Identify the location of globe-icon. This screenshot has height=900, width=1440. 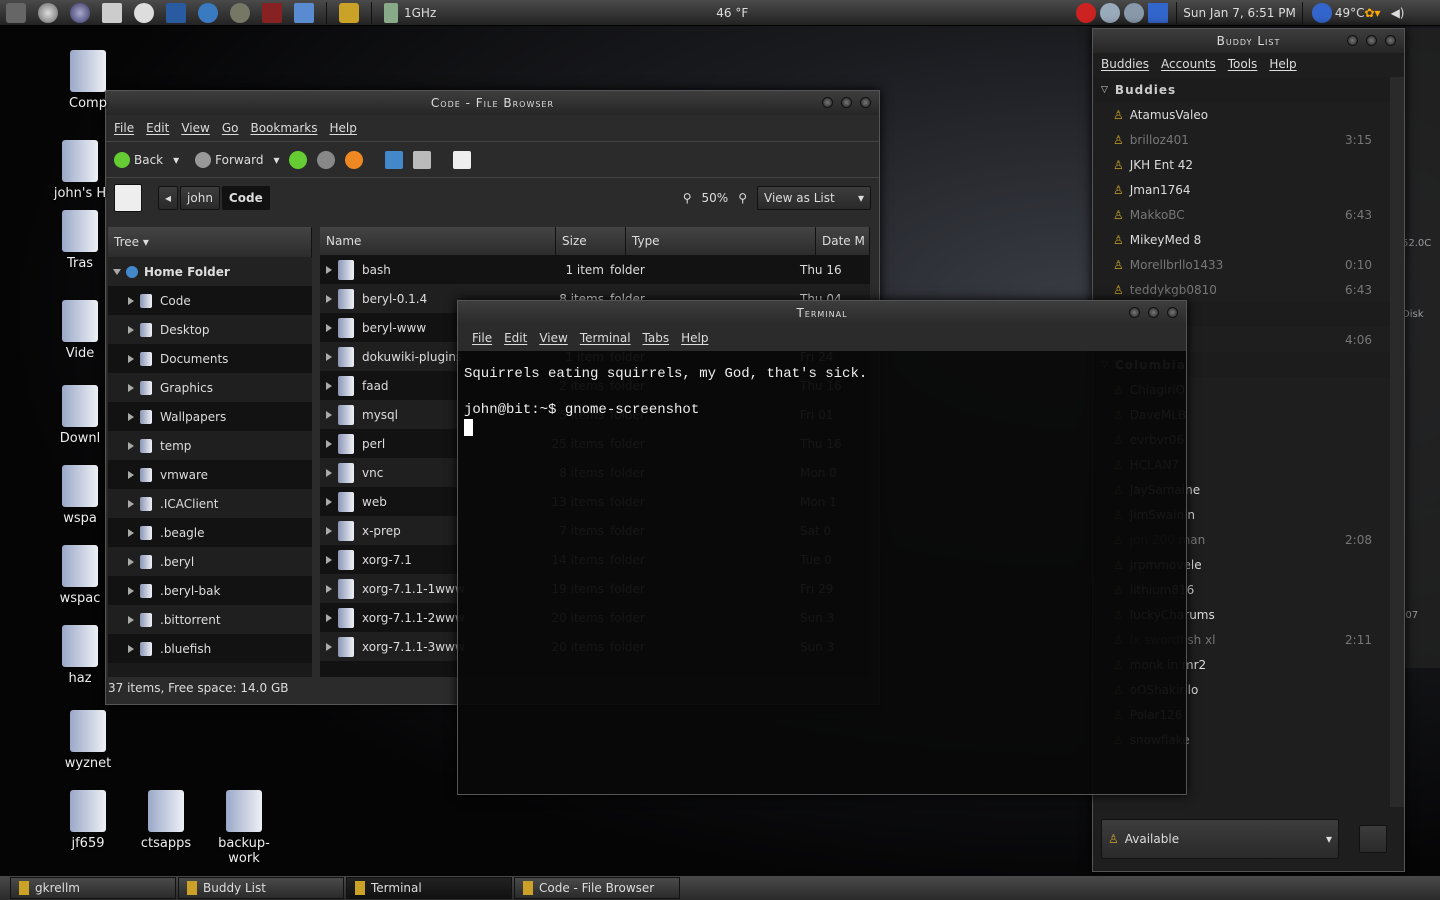
(80, 12).